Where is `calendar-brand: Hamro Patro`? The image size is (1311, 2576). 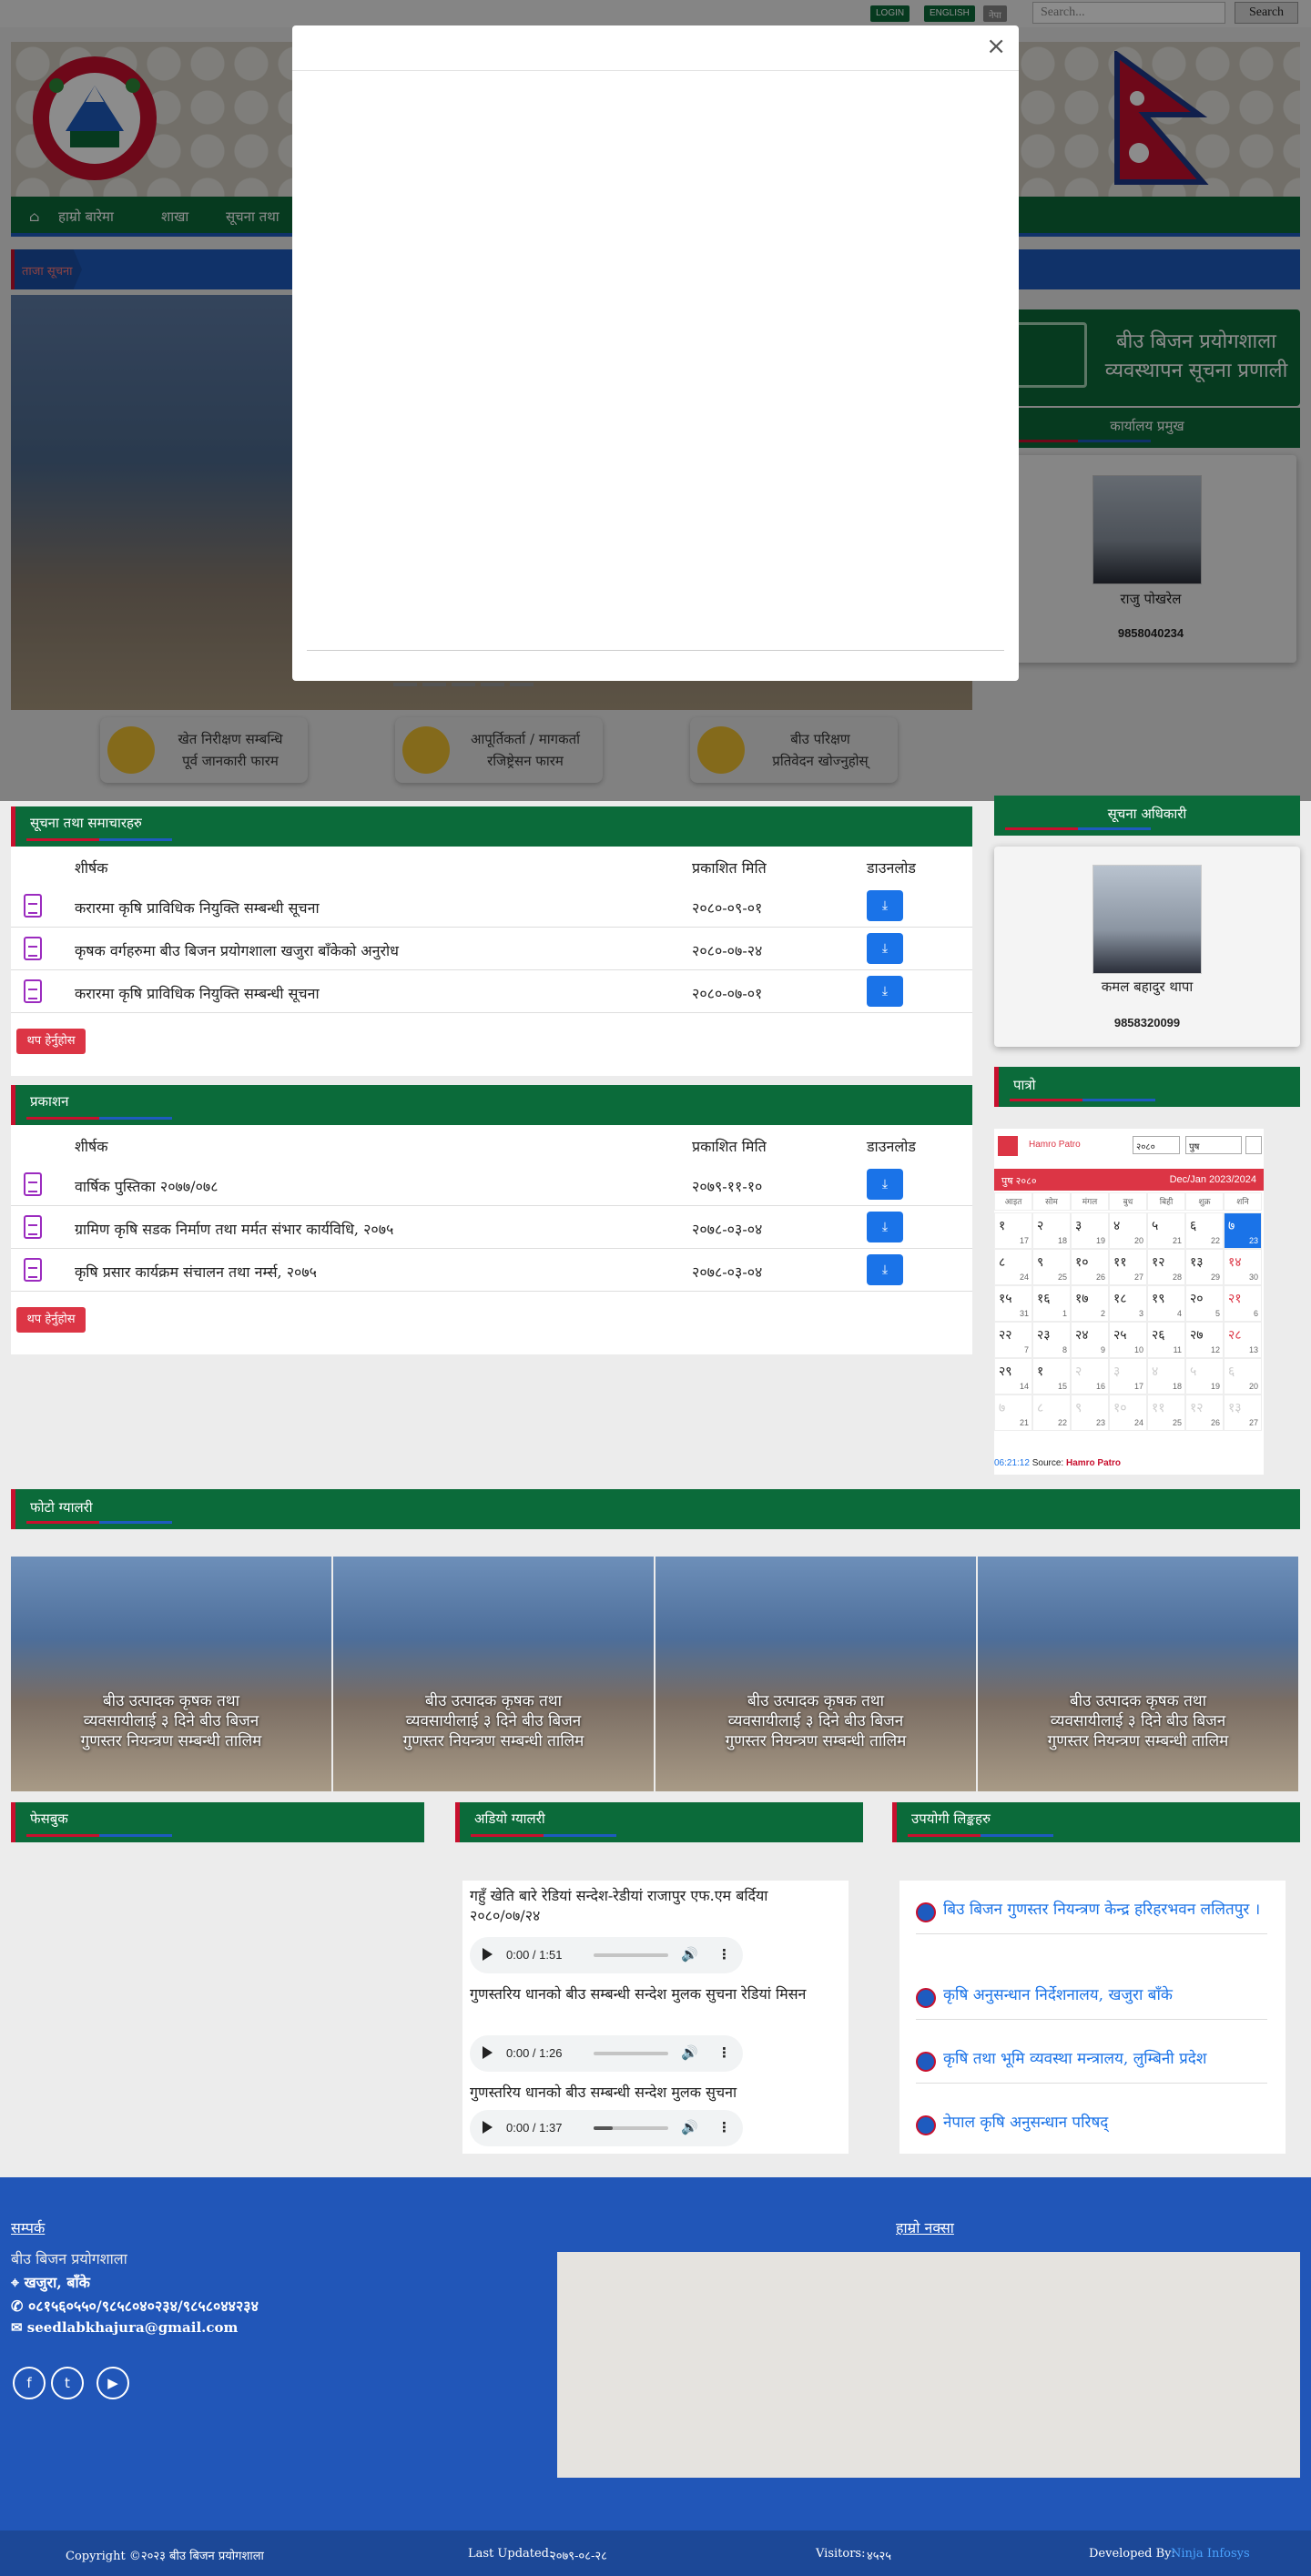
calendar-brand: Hamro Patro is located at coordinates (1055, 1145).